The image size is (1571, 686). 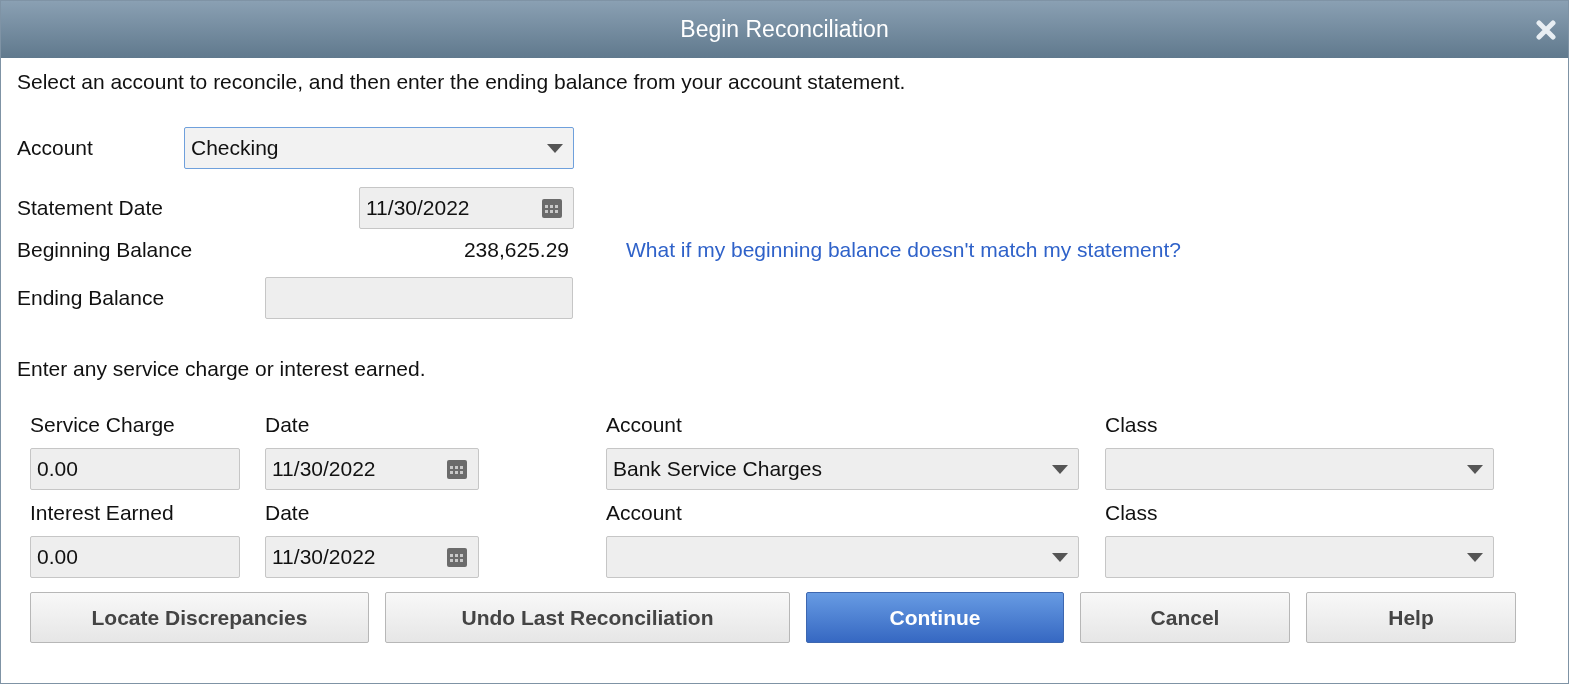 I want to click on field-label: Beginning Balance, so click(x=105, y=250).